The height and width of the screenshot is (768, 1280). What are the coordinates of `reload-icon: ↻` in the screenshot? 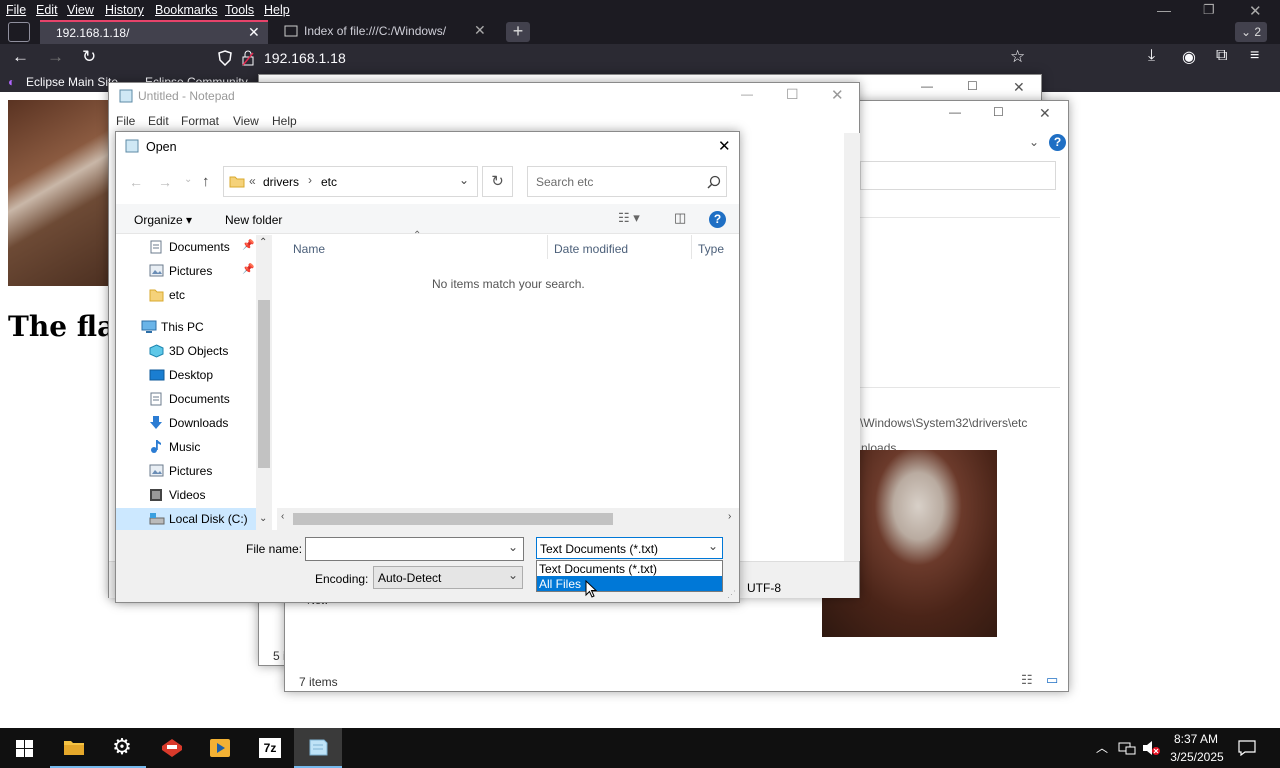 It's located at (89, 57).